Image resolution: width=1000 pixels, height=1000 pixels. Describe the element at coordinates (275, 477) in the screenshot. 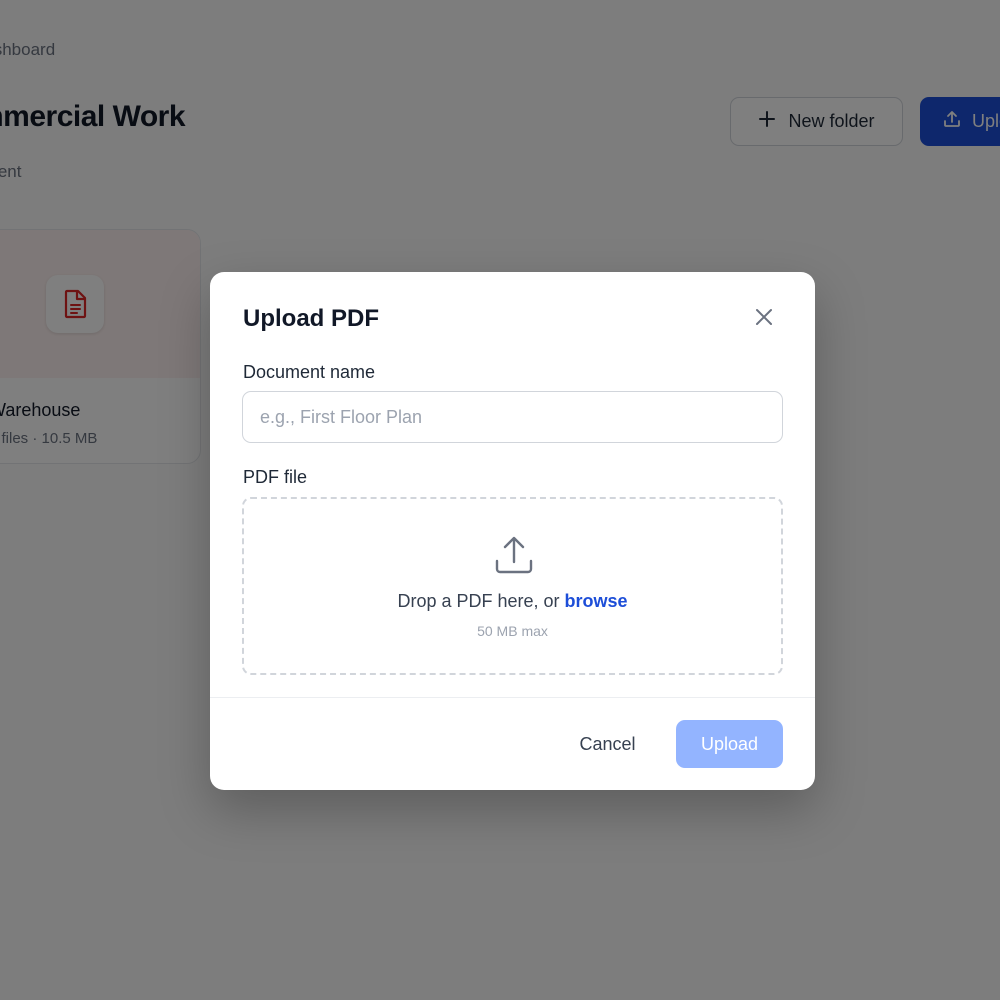

I see `pdf-file-label: PDF file` at that location.